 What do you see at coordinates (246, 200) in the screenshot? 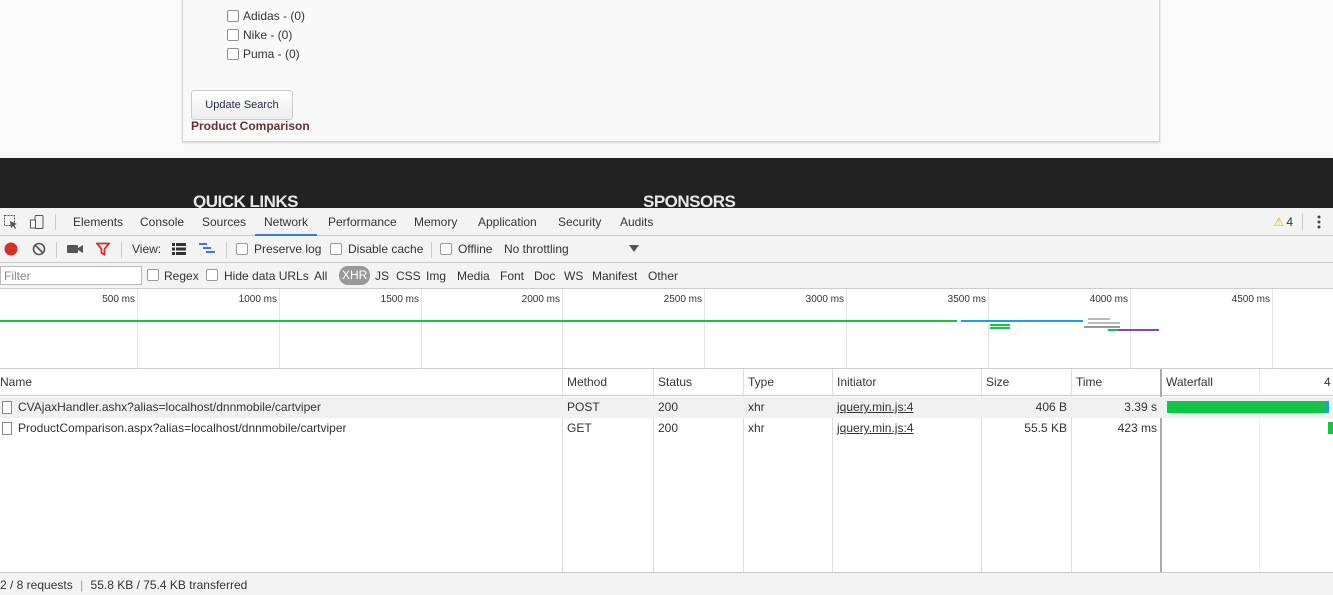
I see `quick-links-heading: QUICK LINKS` at bounding box center [246, 200].